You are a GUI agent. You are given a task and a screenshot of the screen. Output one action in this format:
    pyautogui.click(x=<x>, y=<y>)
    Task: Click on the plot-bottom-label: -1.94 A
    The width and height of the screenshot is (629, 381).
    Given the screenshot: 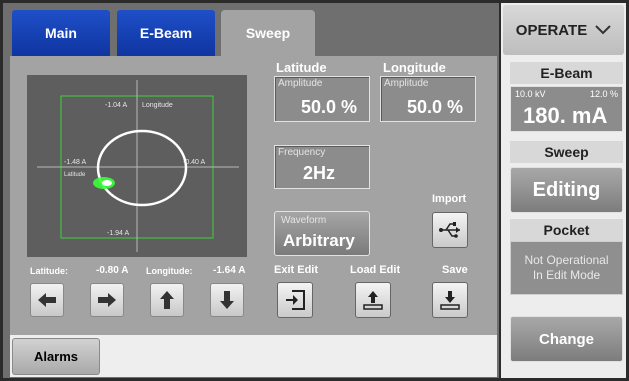 What is the action you would take?
    pyautogui.click(x=118, y=233)
    